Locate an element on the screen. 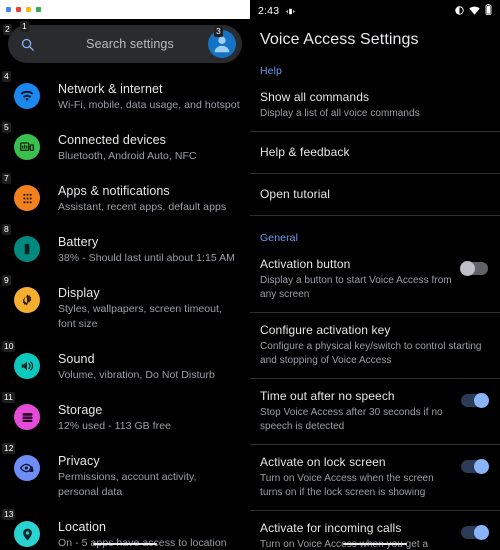  search-bar: Search settings is located at coordinates (125, 44).